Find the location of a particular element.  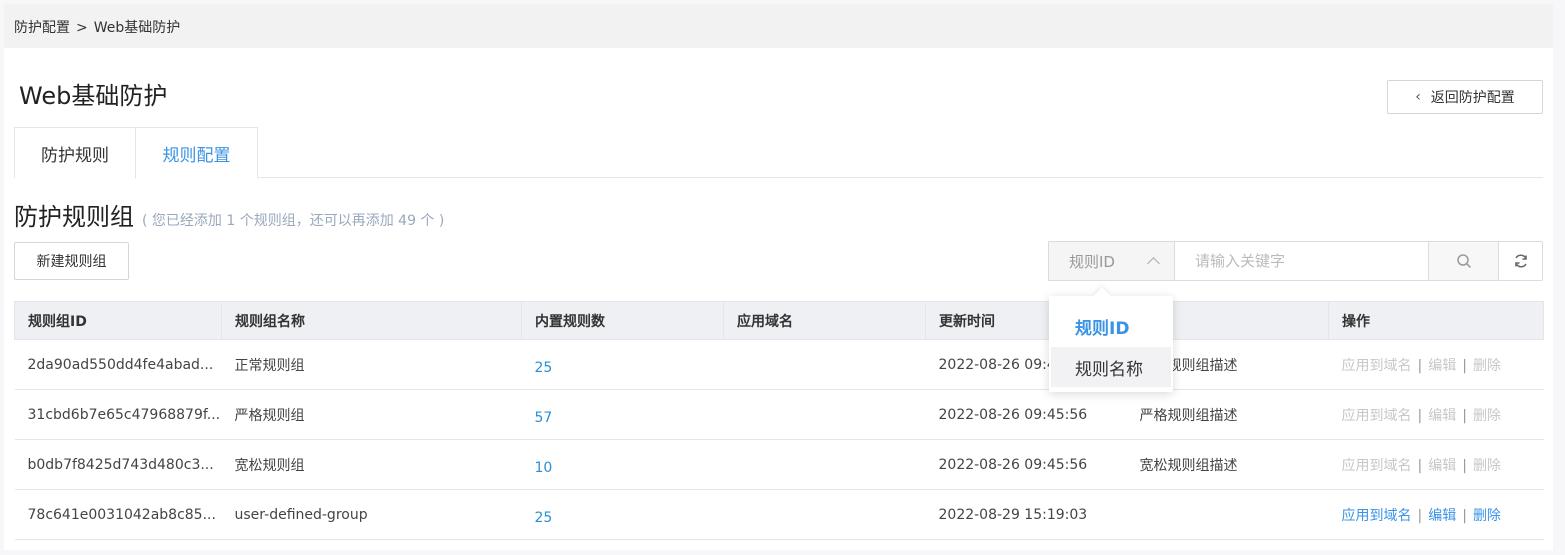

cell-time: 2022-08-29 15:19:03 is located at coordinates (1026, 514).